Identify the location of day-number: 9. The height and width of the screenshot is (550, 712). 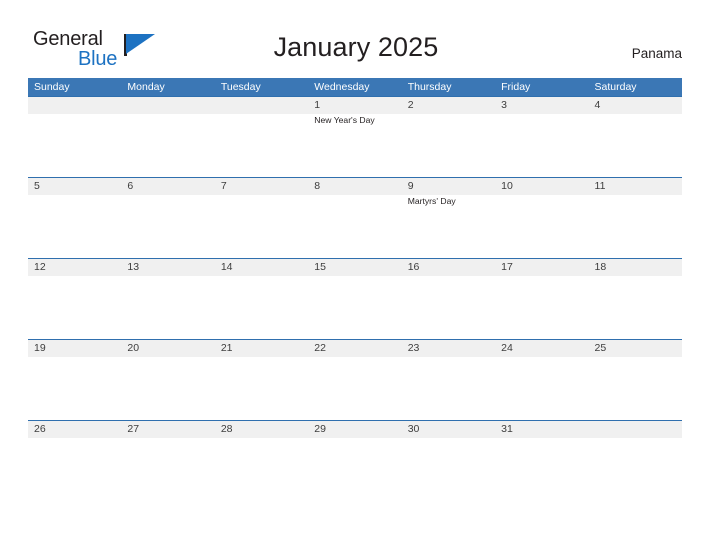
(410, 186).